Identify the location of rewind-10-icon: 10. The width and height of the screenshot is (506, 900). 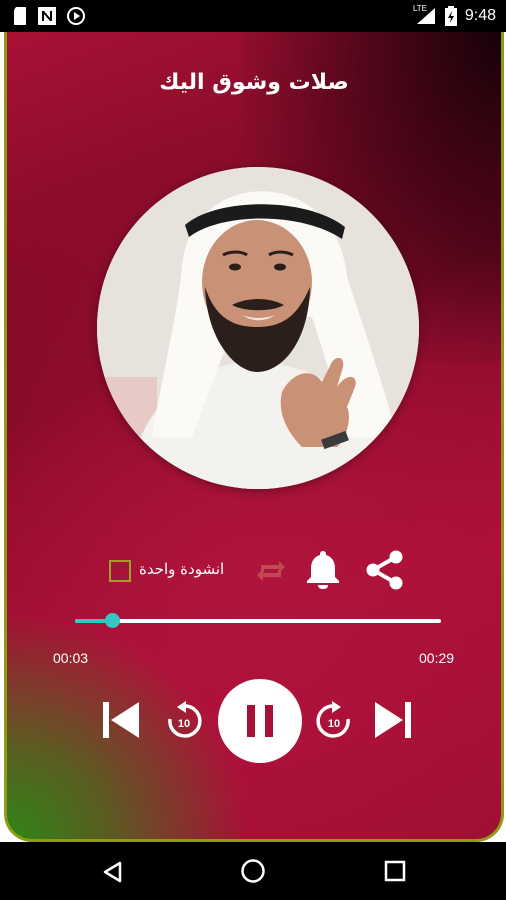
(185, 719).